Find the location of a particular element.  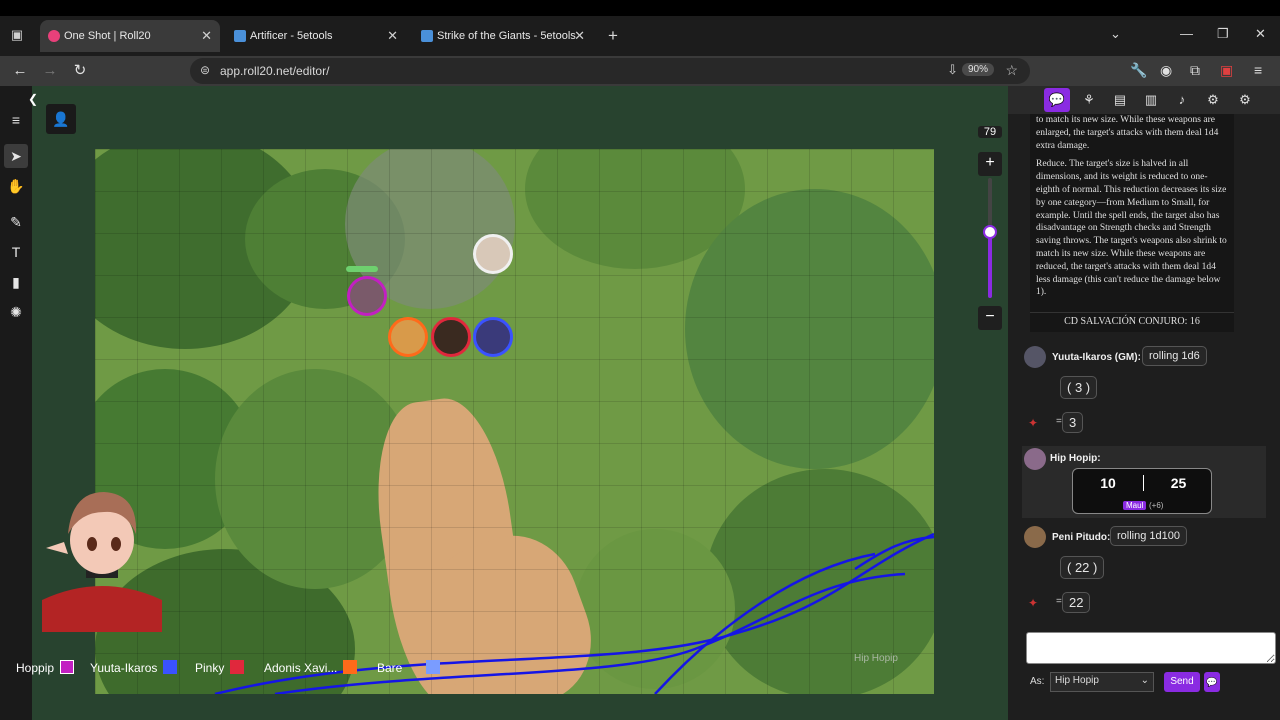

message-sender: Yuuta-Ikaros (GM): is located at coordinates (1096, 357).